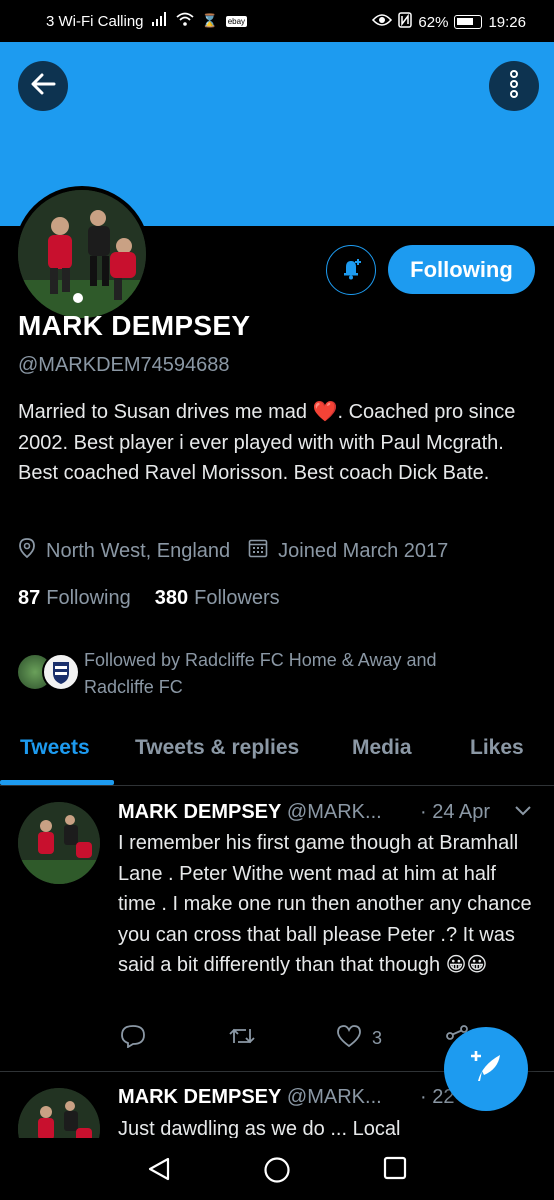 Image resolution: width=554 pixels, height=1200 pixels. I want to click on following-button: Following, so click(461, 269).